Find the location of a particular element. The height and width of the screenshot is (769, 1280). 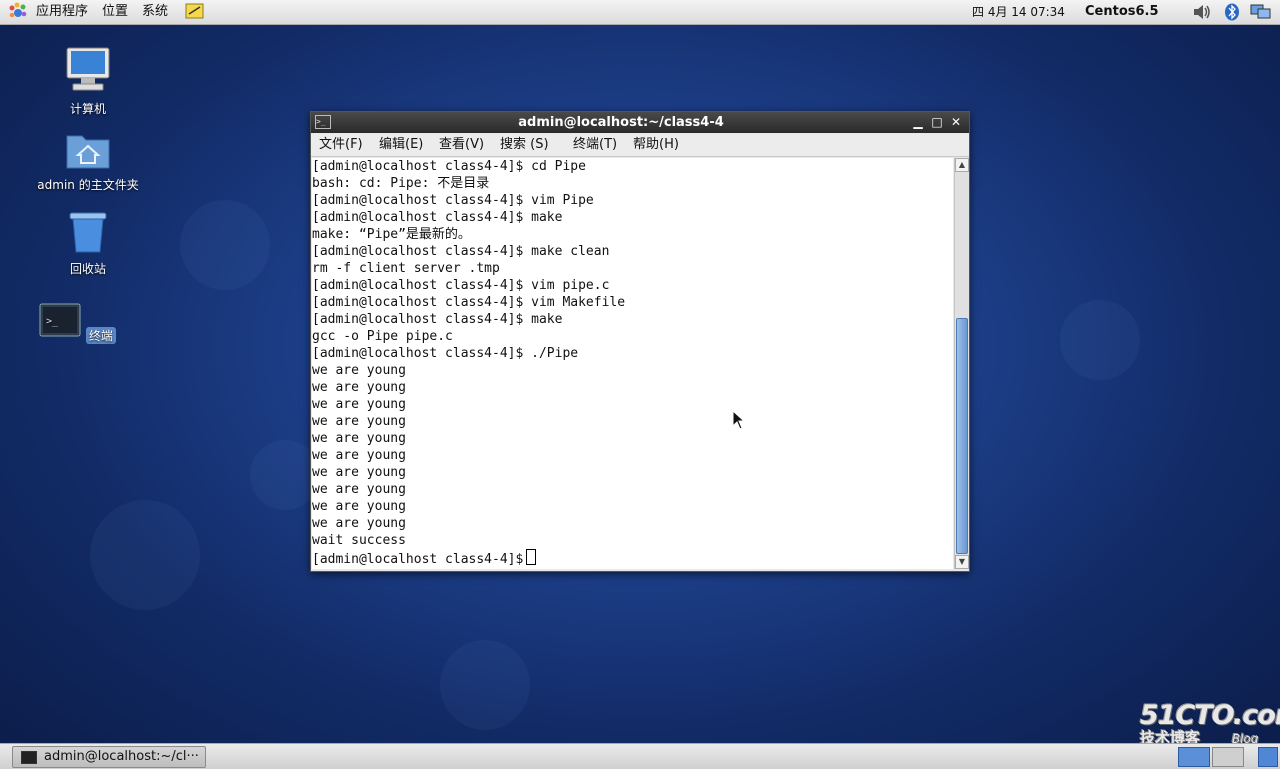

minimize-button: ▁ is located at coordinates (918, 122).